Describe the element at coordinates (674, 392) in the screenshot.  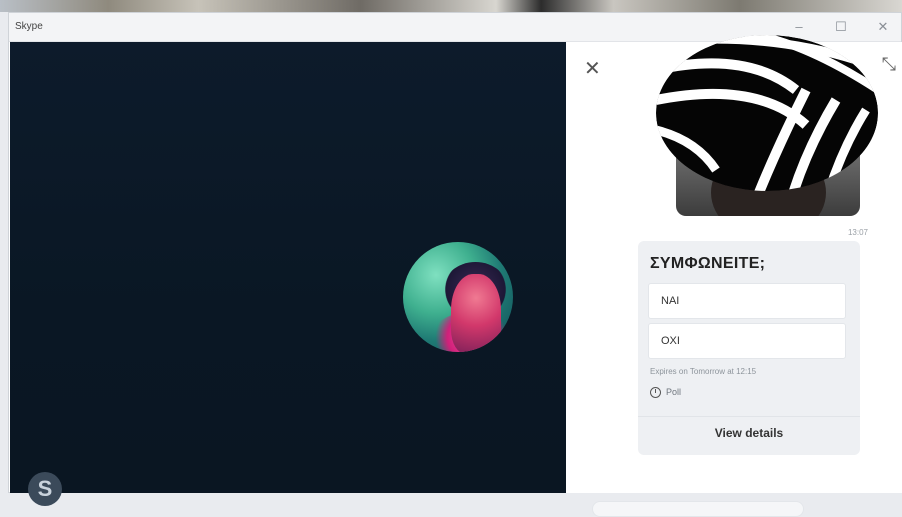
I see `poll-status-label: Poll` at that location.